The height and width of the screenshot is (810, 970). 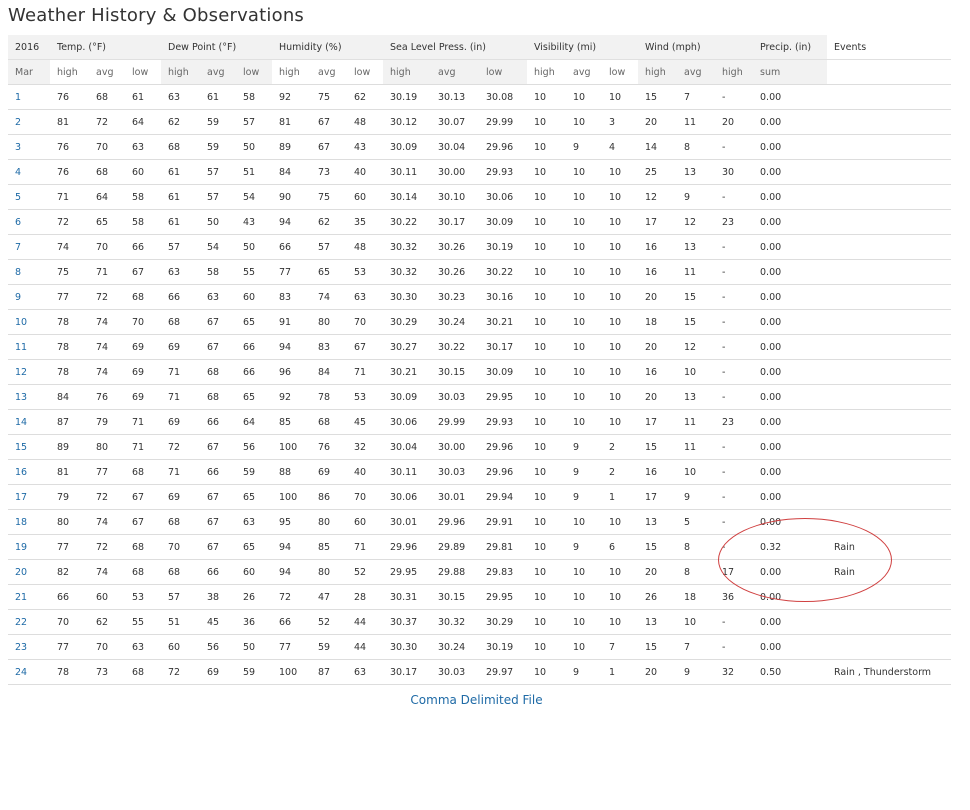 I want to click on day-link: 1, so click(x=29, y=97).